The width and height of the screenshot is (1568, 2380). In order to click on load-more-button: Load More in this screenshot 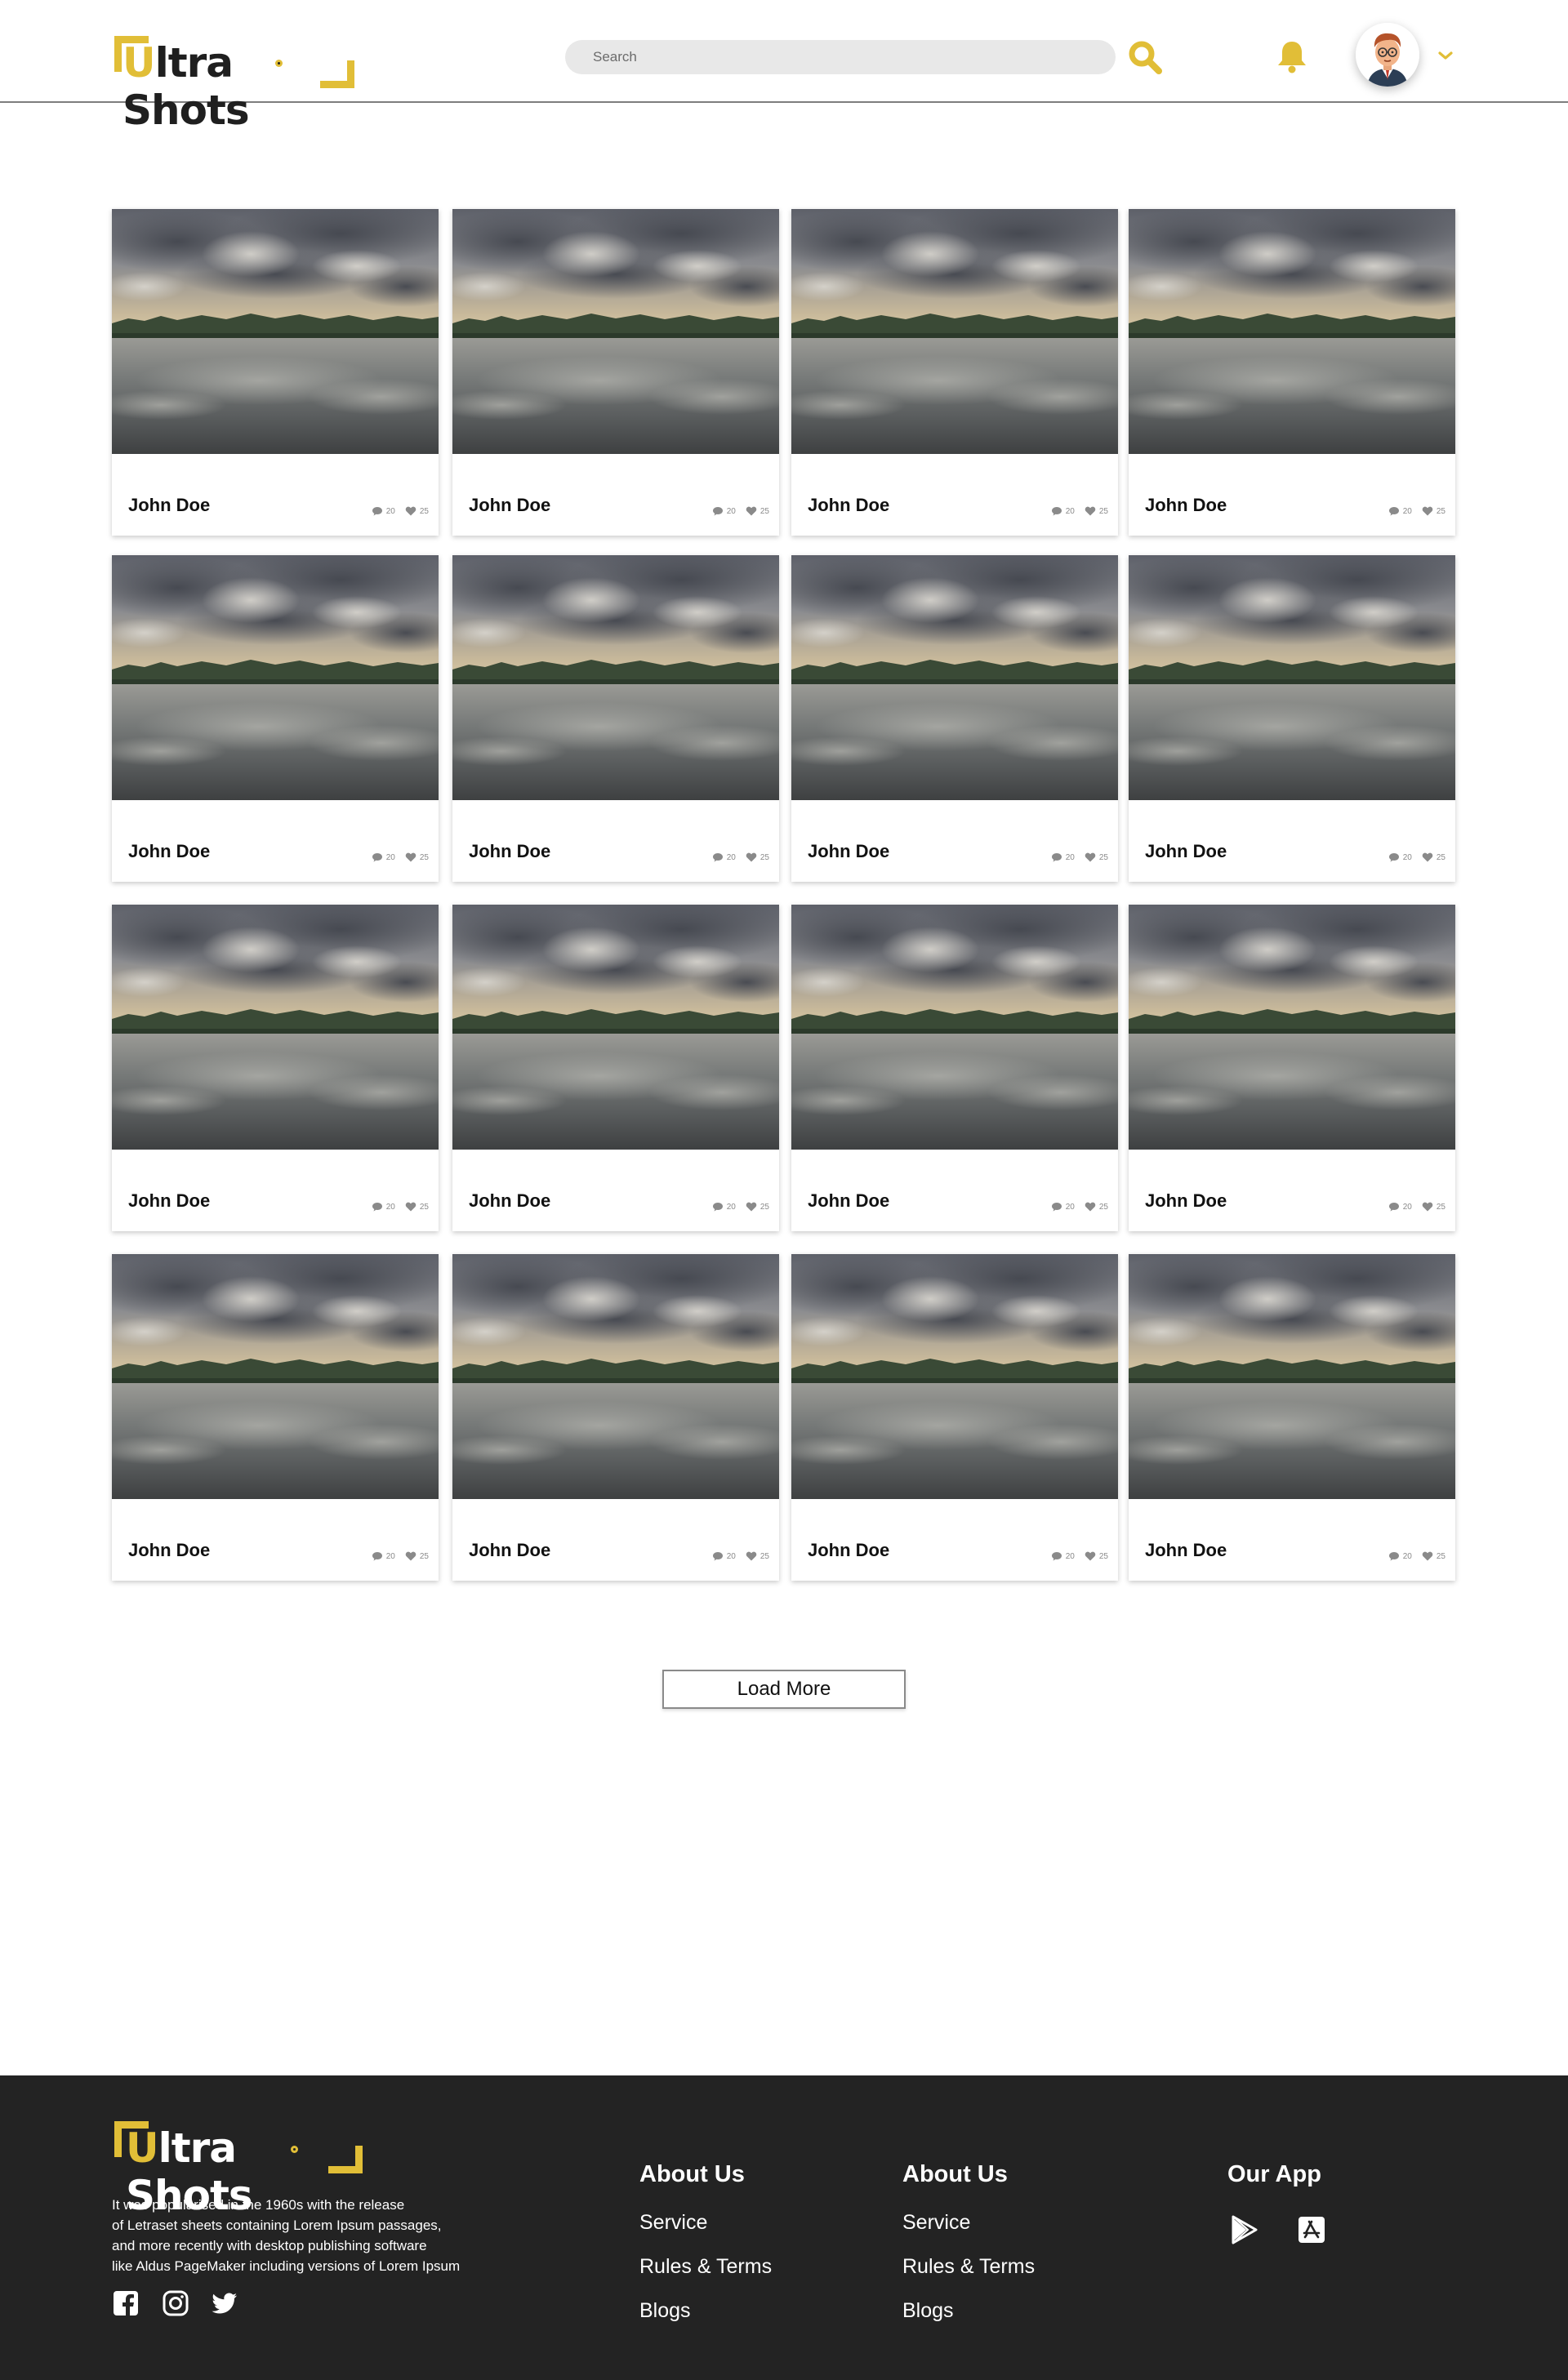, I will do `click(784, 1689)`.